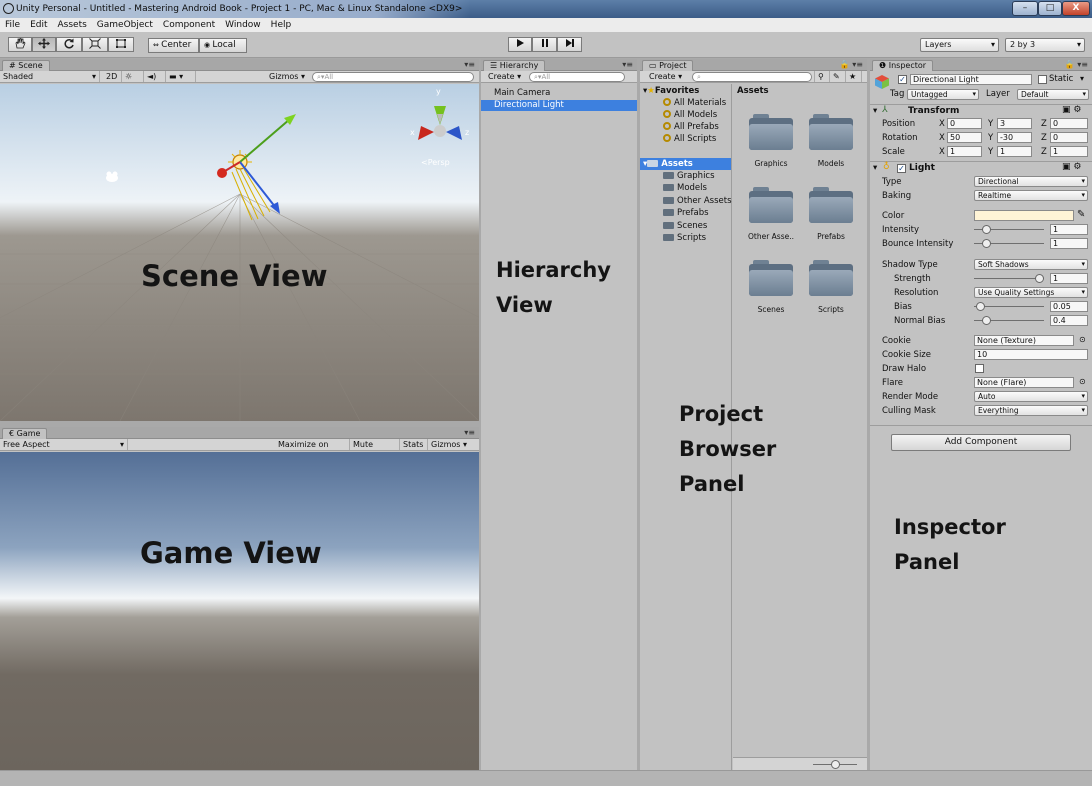 Image resolution: width=1092 pixels, height=786 pixels. Describe the element at coordinates (125, 25) in the screenshot. I see `menu-gameobject: GameObject` at that location.